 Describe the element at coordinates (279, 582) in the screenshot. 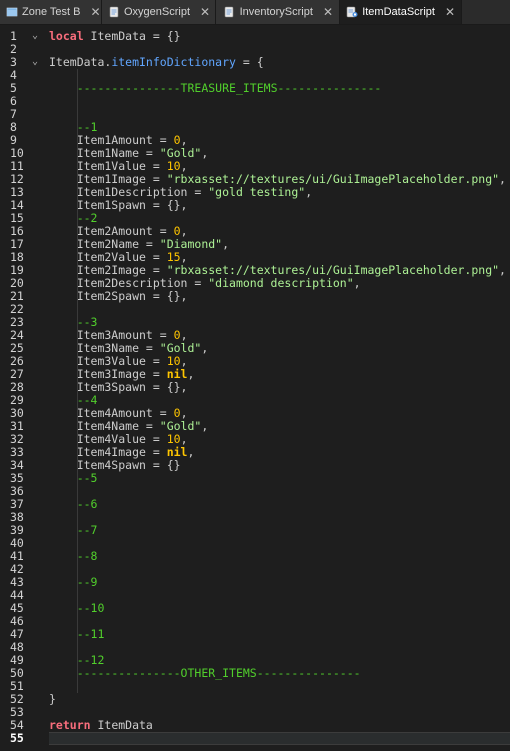

I see `code-line: --9` at that location.